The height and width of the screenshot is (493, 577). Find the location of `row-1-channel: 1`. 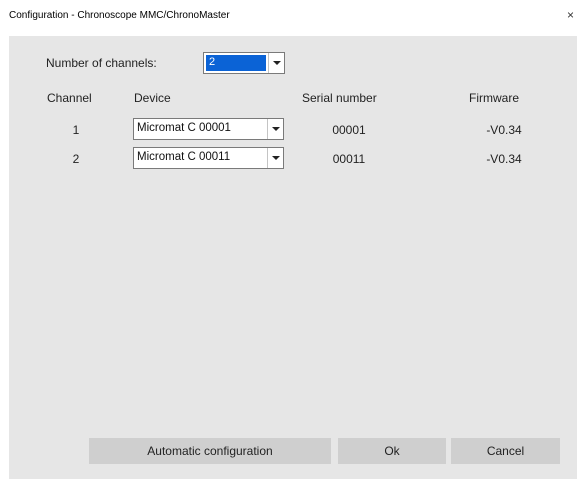

row-1-channel: 1 is located at coordinates (76, 130).